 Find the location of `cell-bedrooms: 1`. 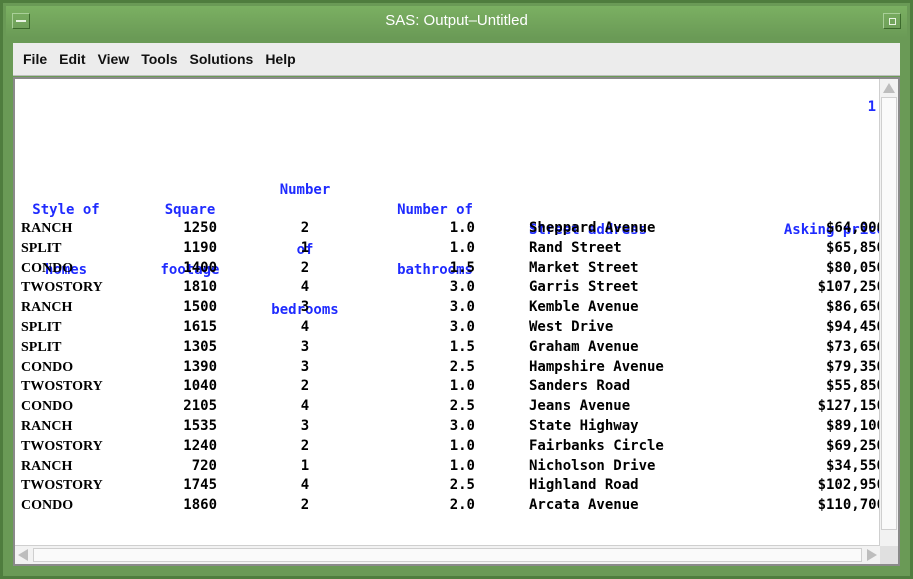

cell-bedrooms: 1 is located at coordinates (305, 247).